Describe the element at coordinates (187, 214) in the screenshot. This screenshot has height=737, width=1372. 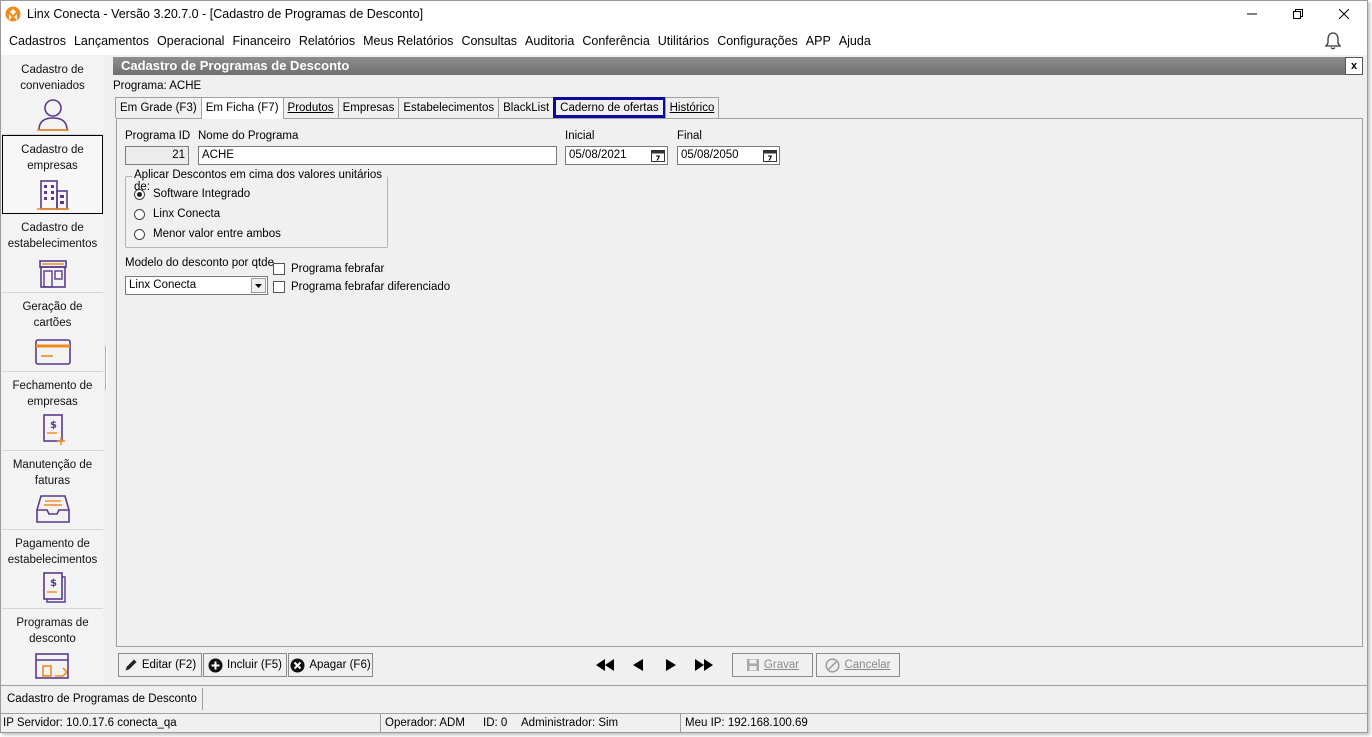
I see `radio-label: Linx Conecta` at that location.